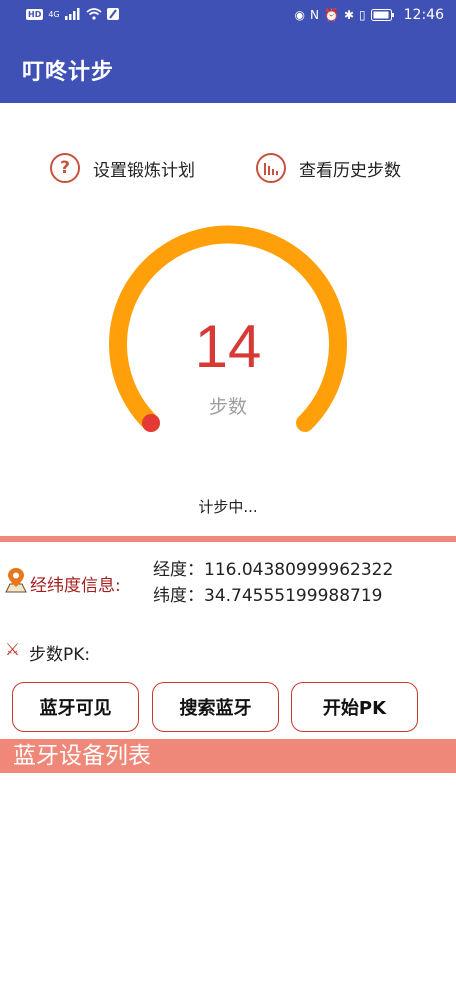 The width and height of the screenshot is (456, 988). I want to click on latitude-value: 纬度：34.74555199988719, so click(268, 596).